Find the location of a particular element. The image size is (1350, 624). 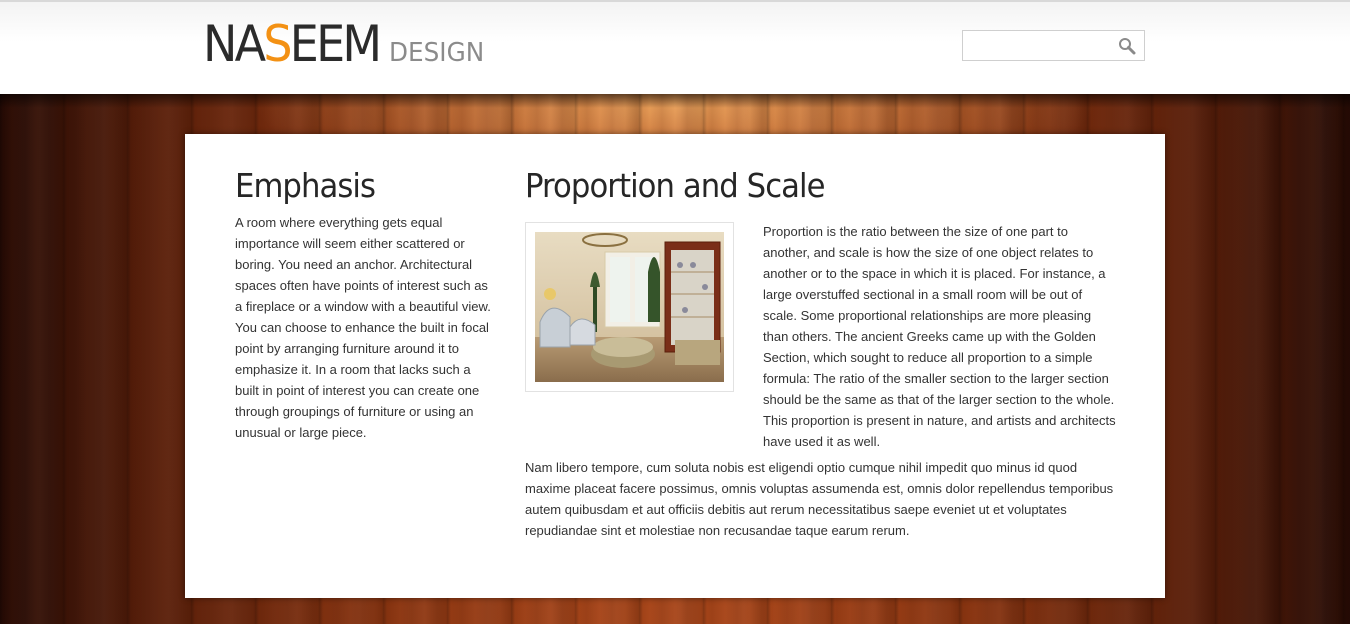

search-icon is located at coordinates (1127, 46).